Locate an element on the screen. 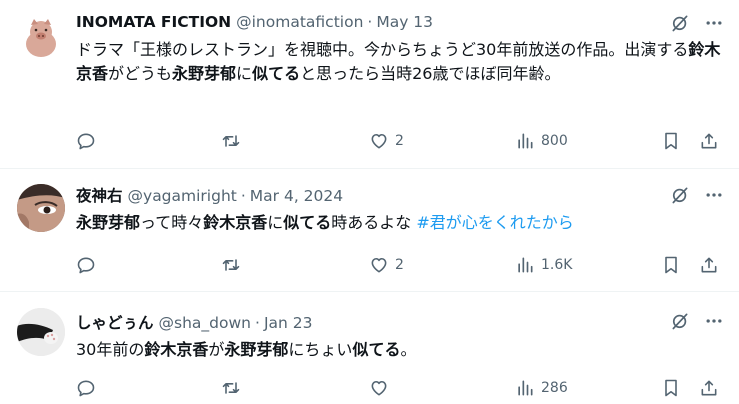 The image size is (739, 404). tweet-actions: 2 1.6K is located at coordinates (400, 265).